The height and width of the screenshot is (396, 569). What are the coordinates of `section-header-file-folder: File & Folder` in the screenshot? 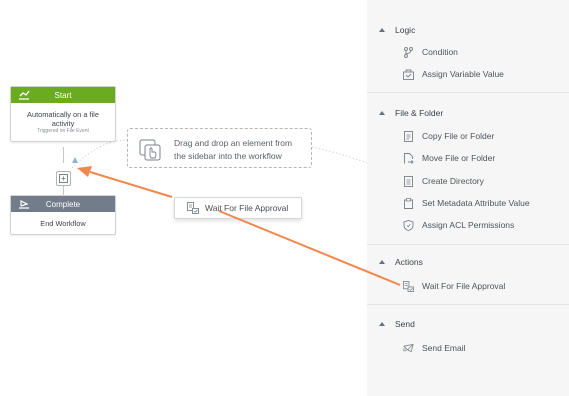 It's located at (411, 113).